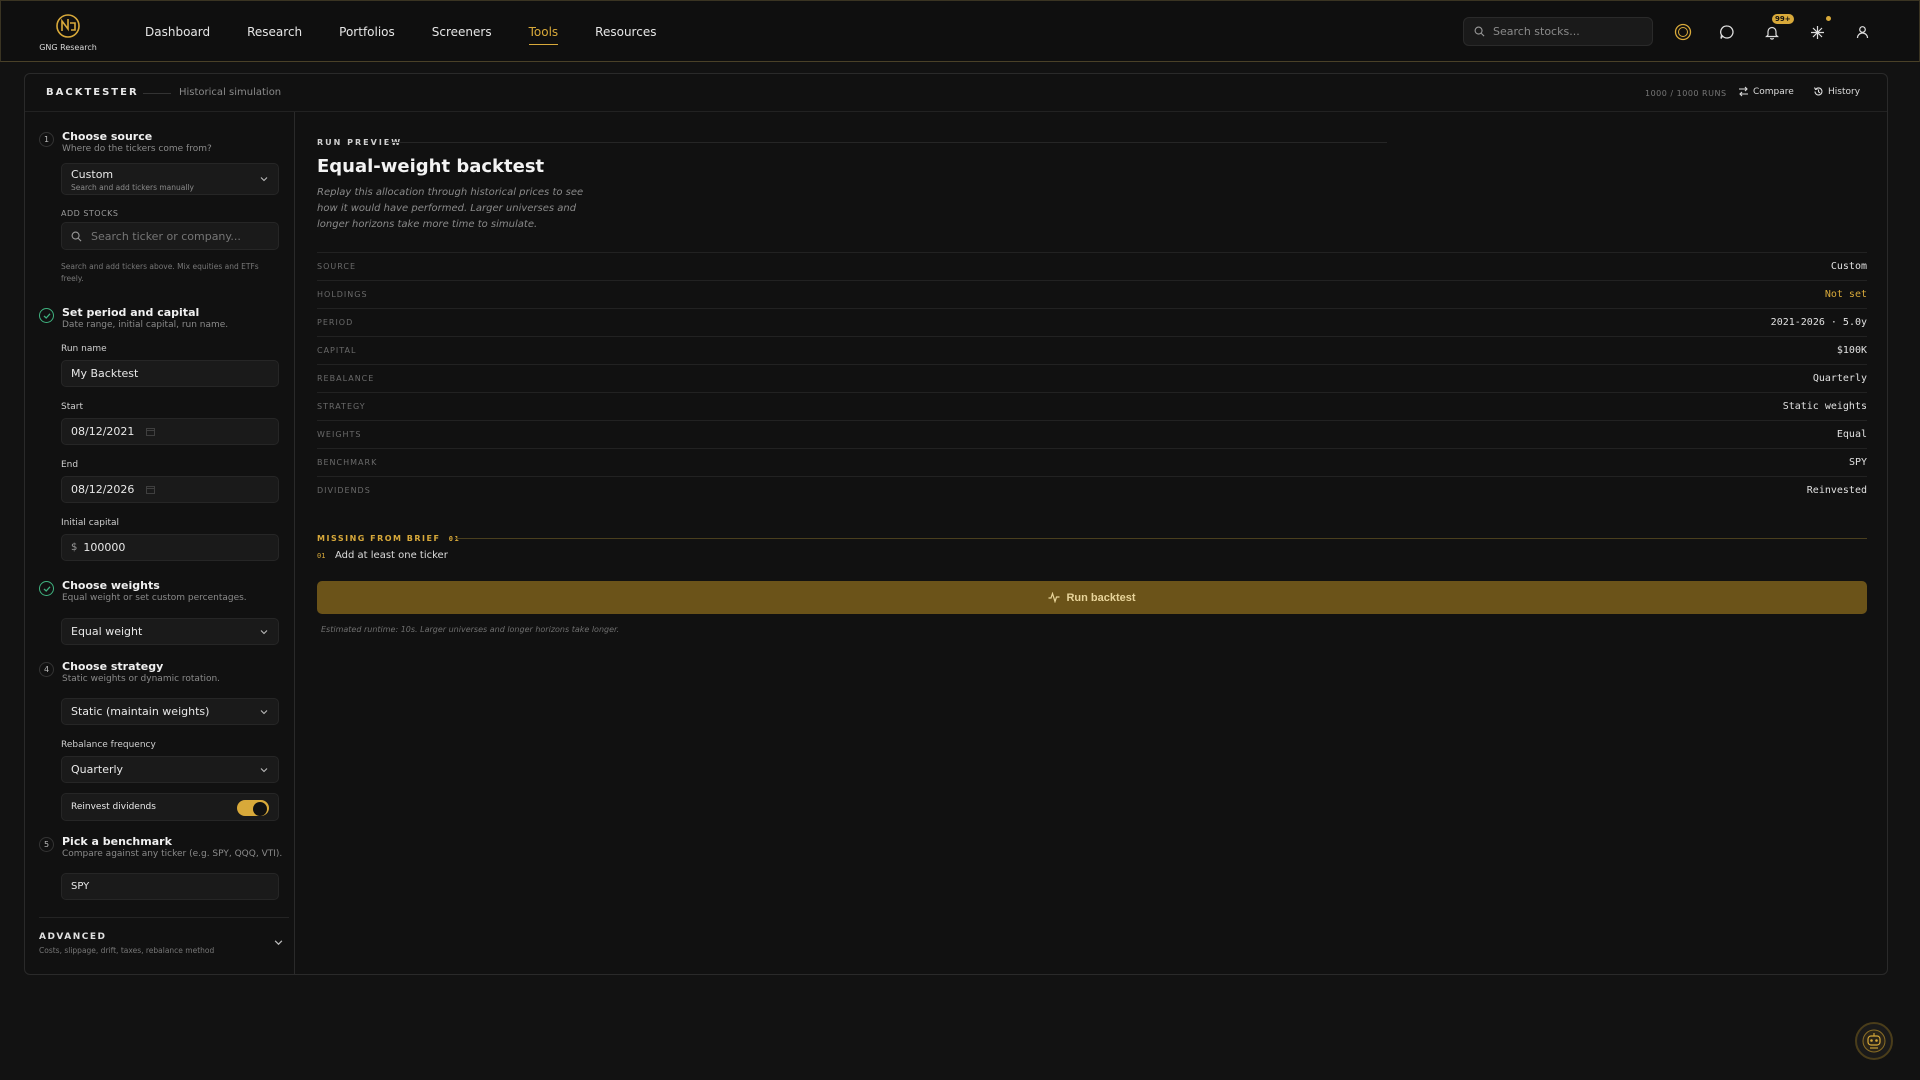 The image size is (1920, 1080). I want to click on profile-button, so click(1862, 32).